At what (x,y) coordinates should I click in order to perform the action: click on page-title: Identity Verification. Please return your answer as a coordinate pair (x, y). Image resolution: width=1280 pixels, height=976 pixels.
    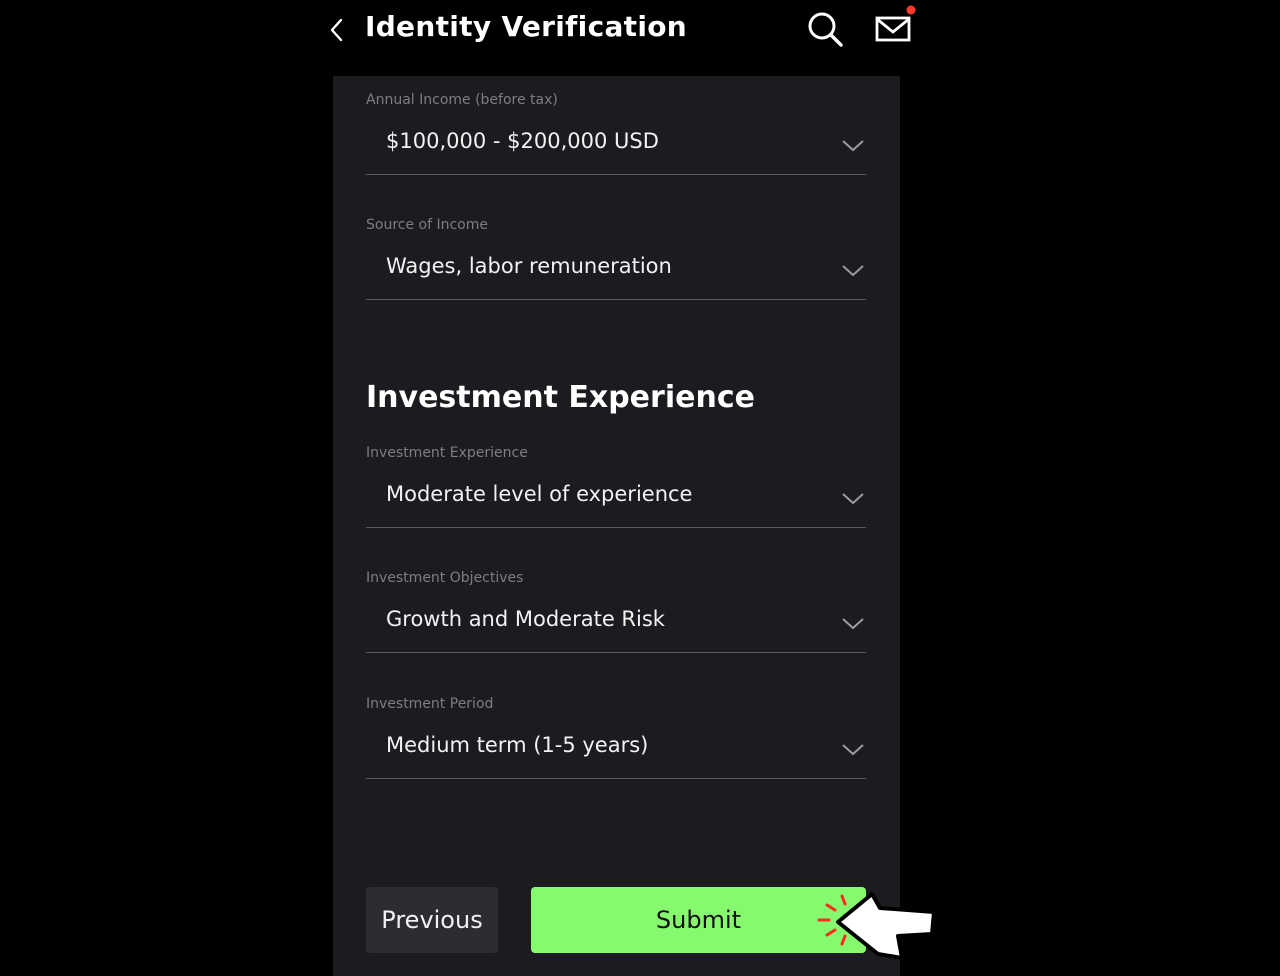
    Looking at the image, I should click on (526, 26).